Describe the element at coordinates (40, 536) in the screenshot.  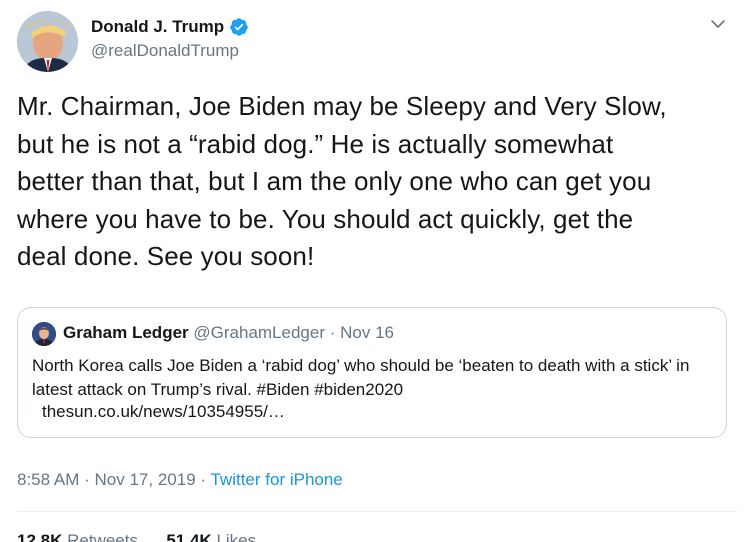
I see `retweets-count: 12.8K` at that location.